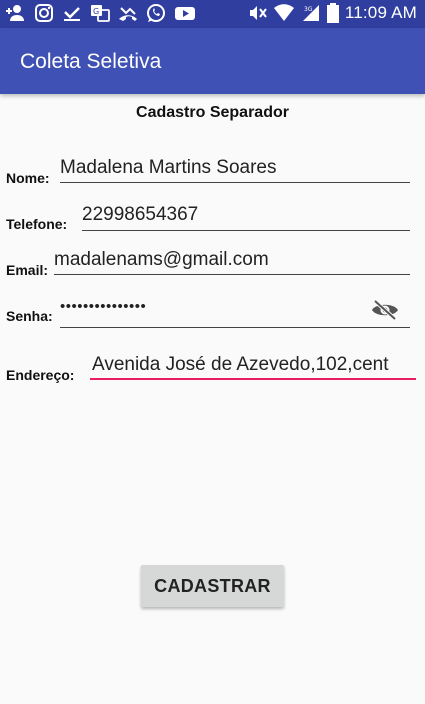 The image size is (425, 704). What do you see at coordinates (212, 586) in the screenshot?
I see `cadastrar-button: CADASTRAR` at bounding box center [212, 586].